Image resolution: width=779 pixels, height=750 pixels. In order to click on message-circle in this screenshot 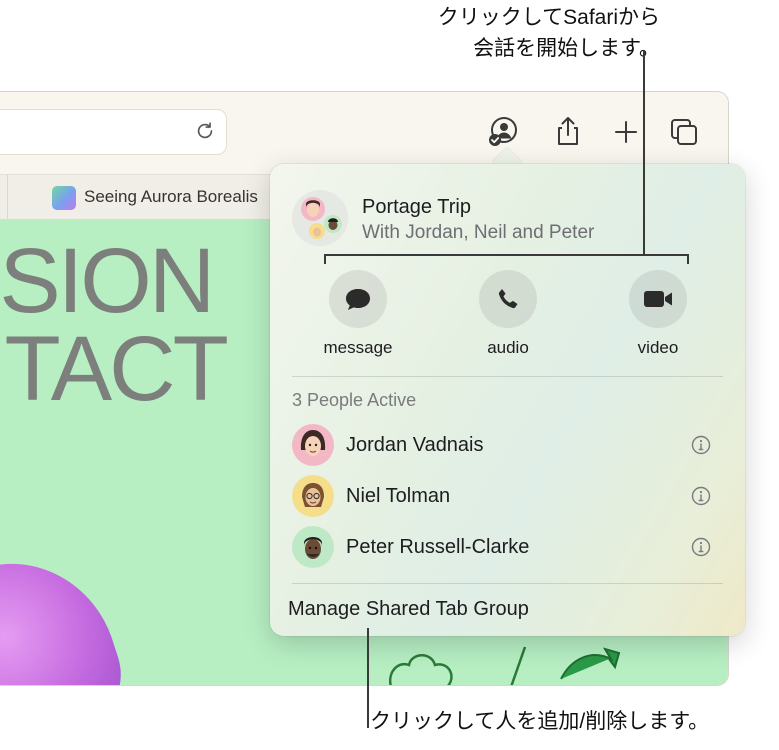, I will do `click(358, 299)`.